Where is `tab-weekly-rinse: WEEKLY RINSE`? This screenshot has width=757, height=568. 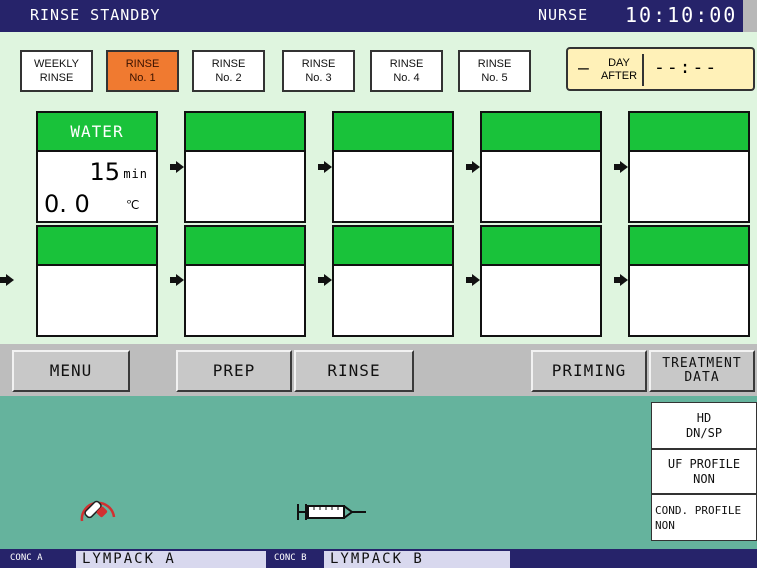
tab-weekly-rinse: WEEKLY RINSE is located at coordinates (56, 71).